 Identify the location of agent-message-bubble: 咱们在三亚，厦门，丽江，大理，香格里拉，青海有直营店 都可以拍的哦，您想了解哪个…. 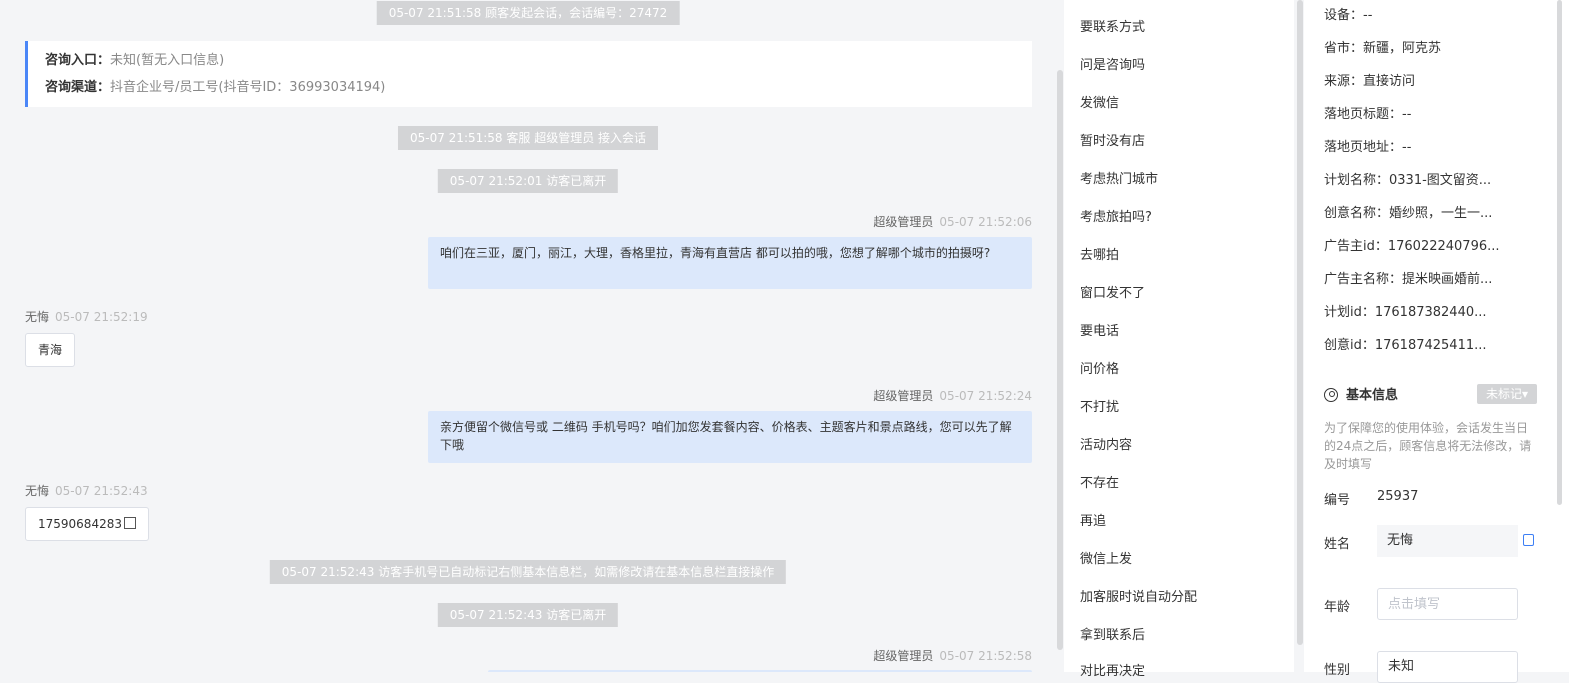
(730, 263).